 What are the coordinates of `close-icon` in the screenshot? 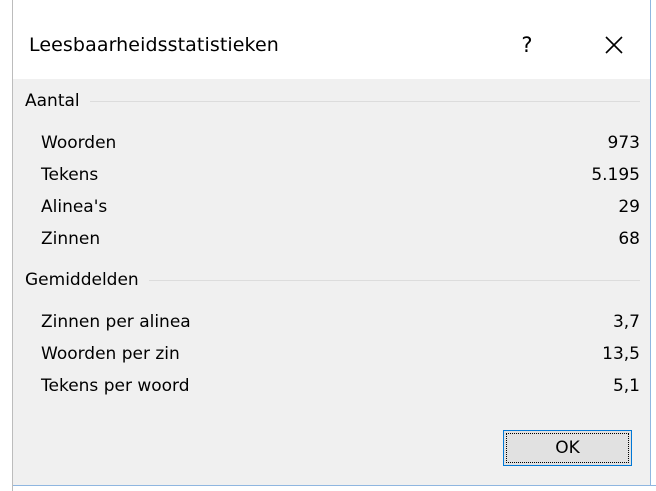 It's located at (614, 45).